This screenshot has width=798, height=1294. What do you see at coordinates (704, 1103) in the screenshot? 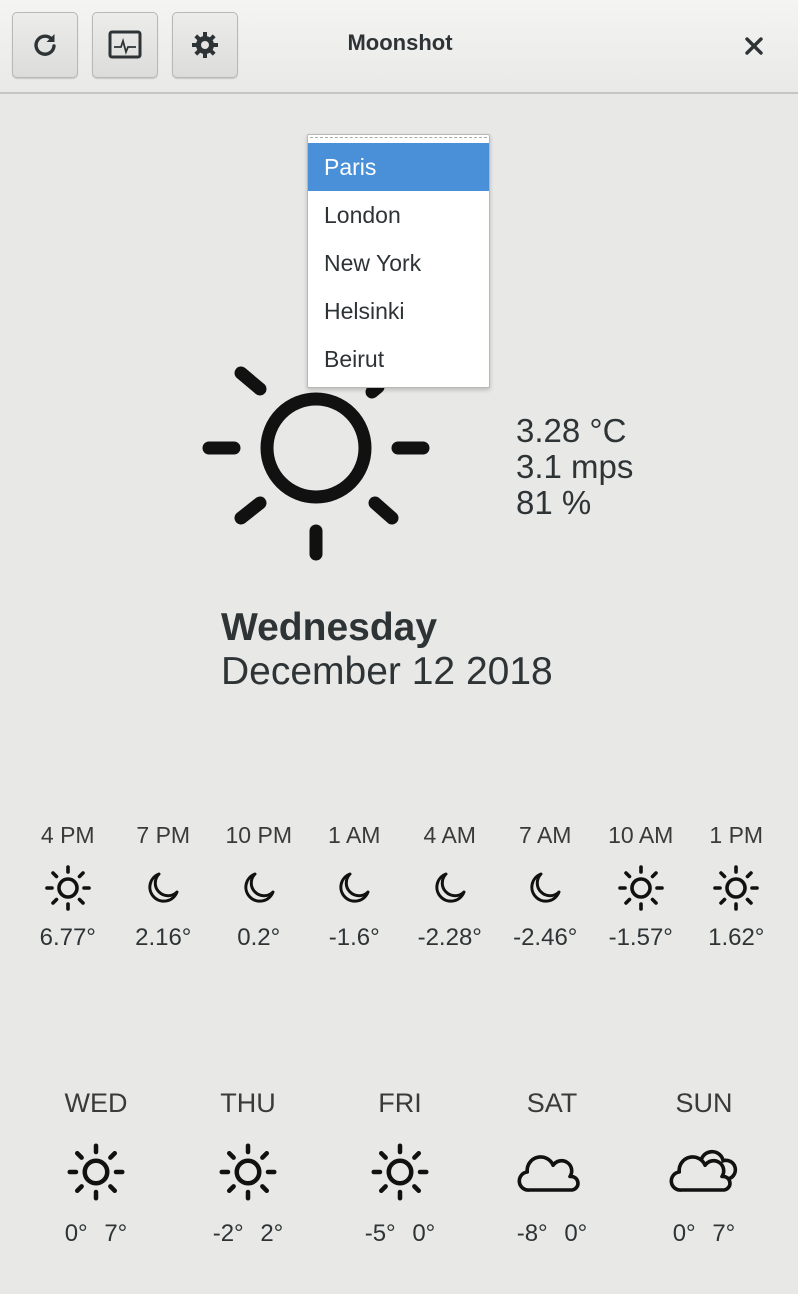
I see `daily-day: SUN` at bounding box center [704, 1103].